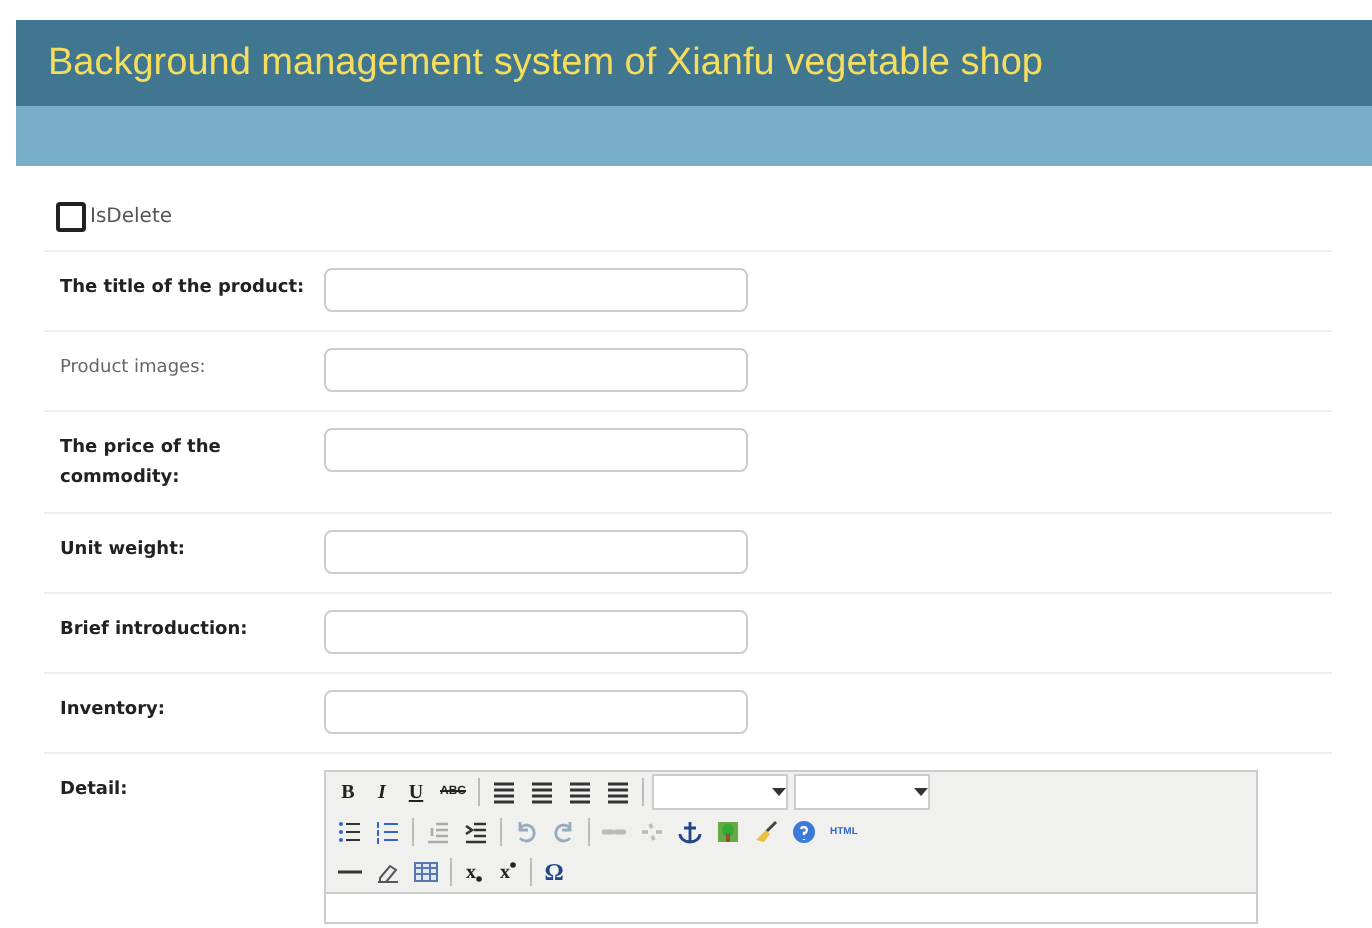  What do you see at coordinates (71, 217) in the screenshot?
I see `checkbox` at bounding box center [71, 217].